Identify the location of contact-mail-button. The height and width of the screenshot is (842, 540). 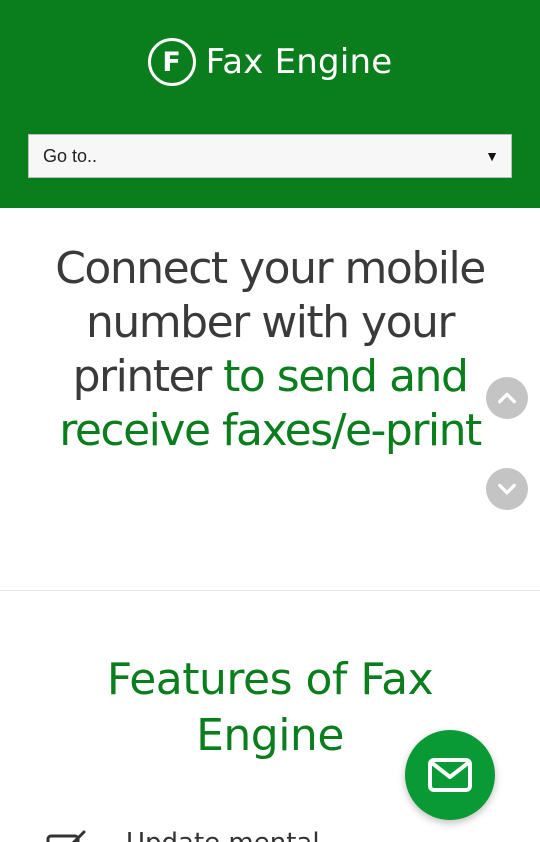
(450, 775).